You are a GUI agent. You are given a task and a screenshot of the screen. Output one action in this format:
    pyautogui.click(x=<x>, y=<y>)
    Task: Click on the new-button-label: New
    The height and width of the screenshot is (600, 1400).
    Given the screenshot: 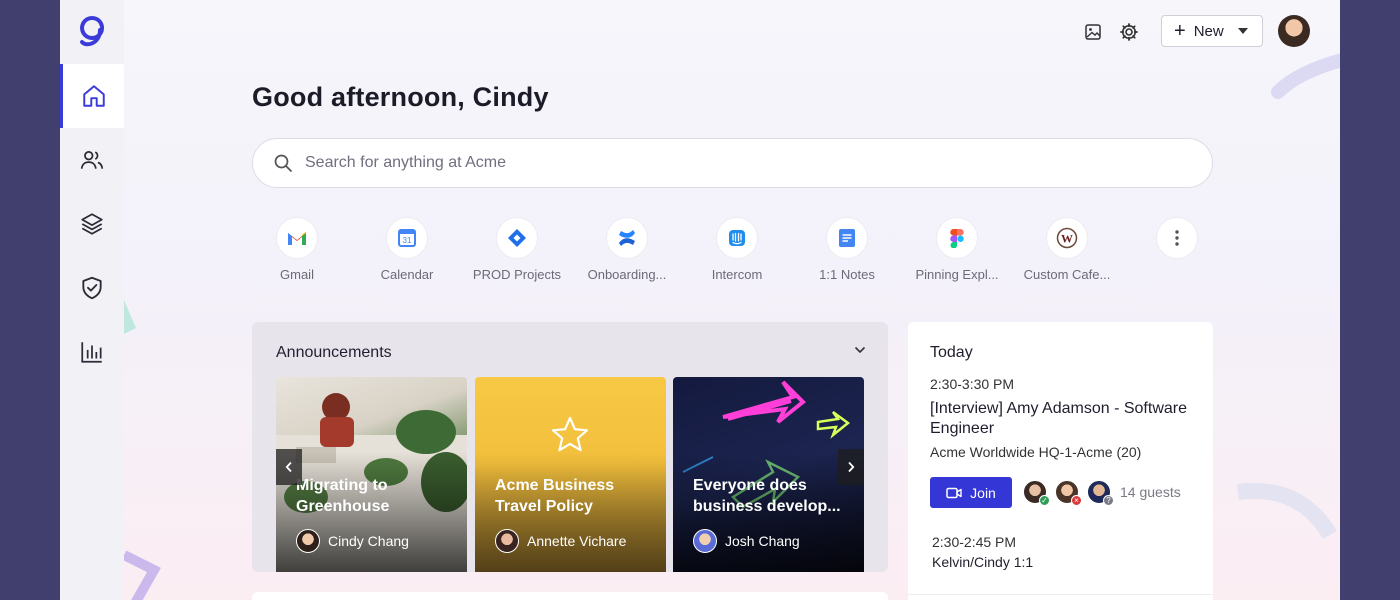 What is the action you would take?
    pyautogui.click(x=1208, y=31)
    